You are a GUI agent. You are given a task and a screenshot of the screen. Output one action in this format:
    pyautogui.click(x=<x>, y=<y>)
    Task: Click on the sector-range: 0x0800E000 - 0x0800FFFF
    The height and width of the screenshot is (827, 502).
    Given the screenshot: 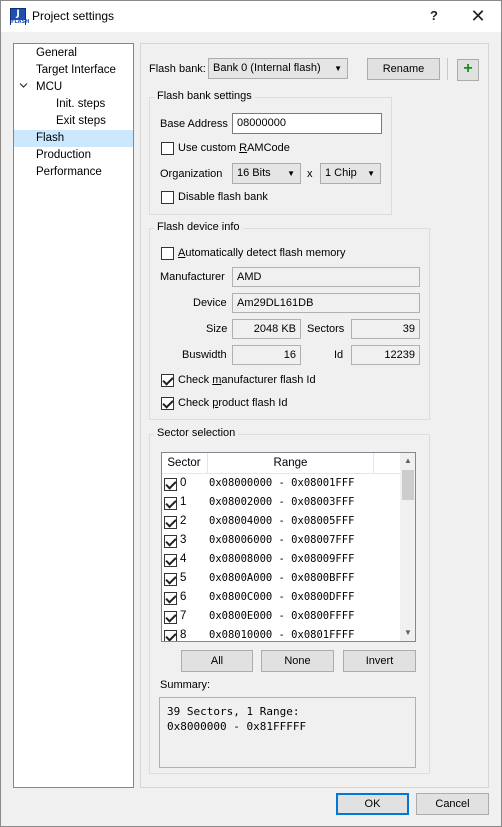 What is the action you would take?
    pyautogui.click(x=282, y=616)
    